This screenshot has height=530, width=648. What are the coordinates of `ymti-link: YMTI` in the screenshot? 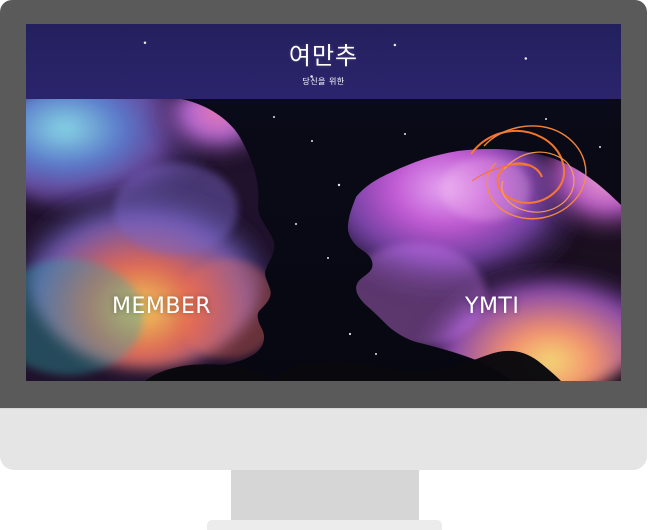 It's located at (492, 306).